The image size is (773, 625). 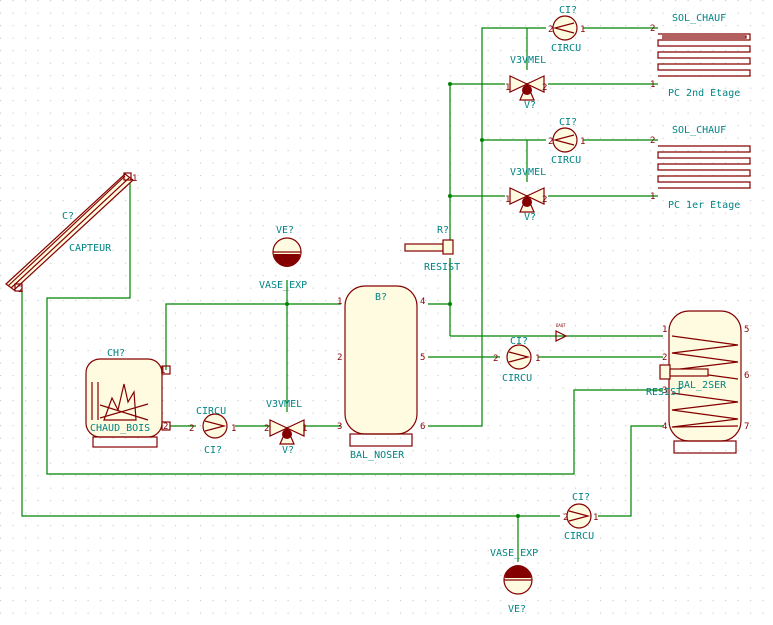 I want to click on circu-bottom-value: CIRCU, so click(x=579, y=536).